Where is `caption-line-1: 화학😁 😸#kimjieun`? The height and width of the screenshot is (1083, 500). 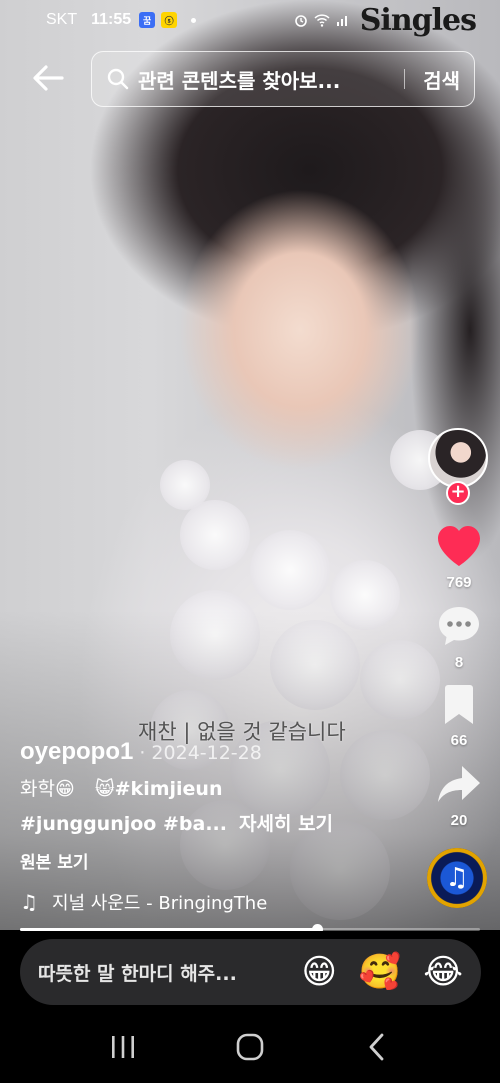 caption-line-1: 화학😁 😸#kimjieun is located at coordinates (220, 787).